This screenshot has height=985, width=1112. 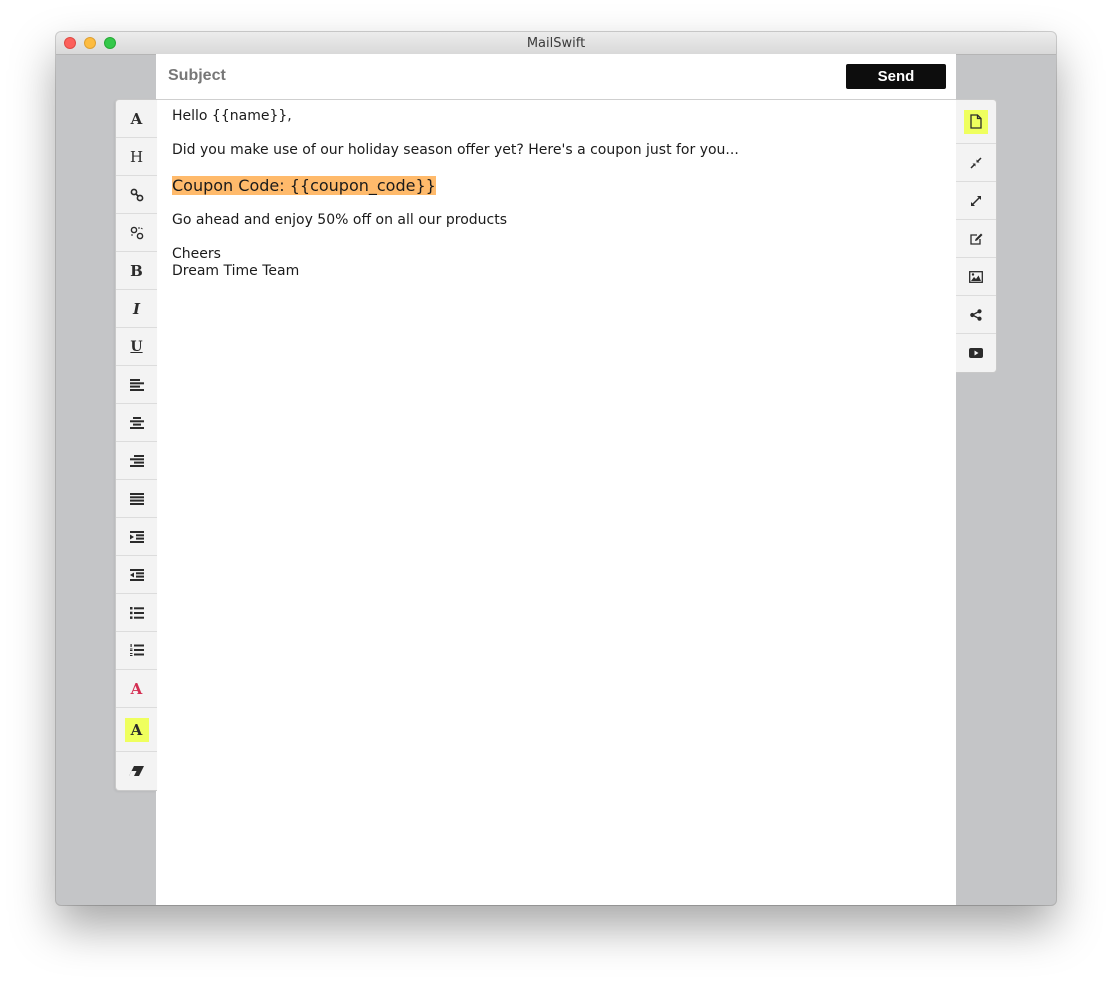 I want to click on highlight-active-indicator: A, so click(x=136, y=729).